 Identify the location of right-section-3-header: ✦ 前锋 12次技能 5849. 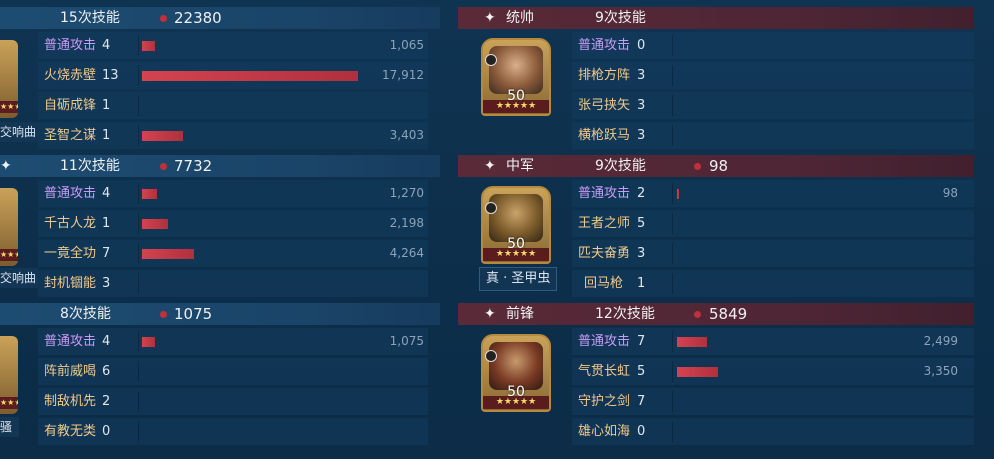
(716, 314).